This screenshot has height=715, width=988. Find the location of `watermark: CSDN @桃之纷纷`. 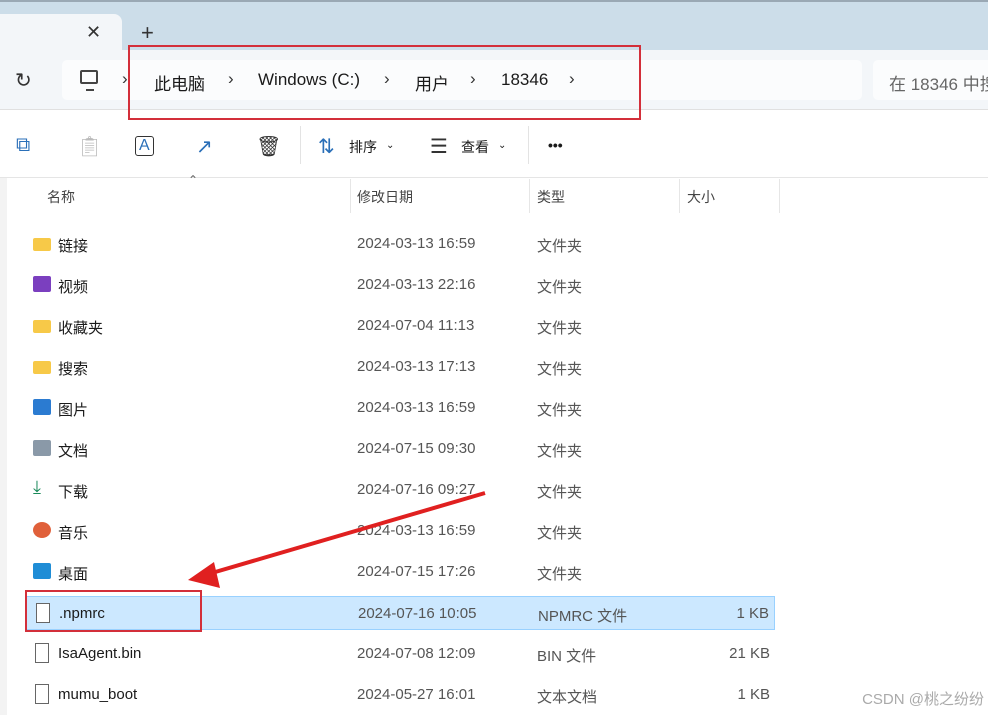

watermark: CSDN @桃之纷纷 is located at coordinates (923, 699).